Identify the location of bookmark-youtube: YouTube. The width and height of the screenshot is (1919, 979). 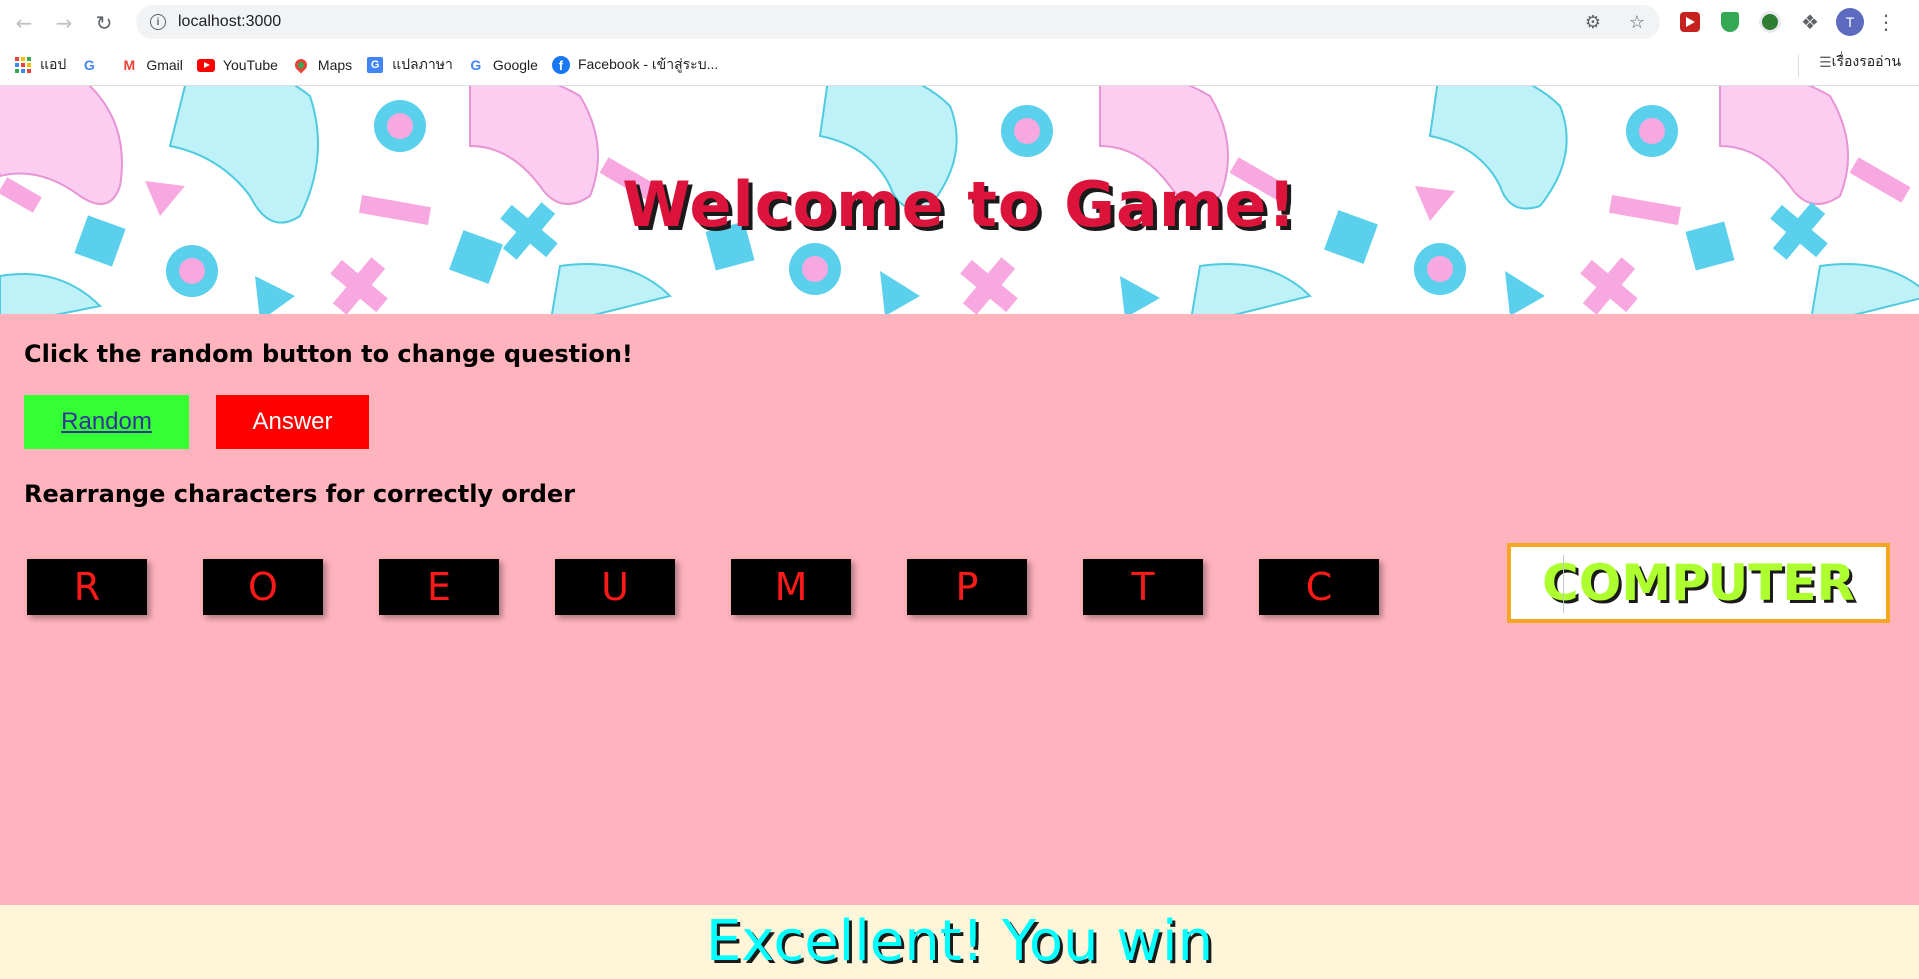
(237, 65).